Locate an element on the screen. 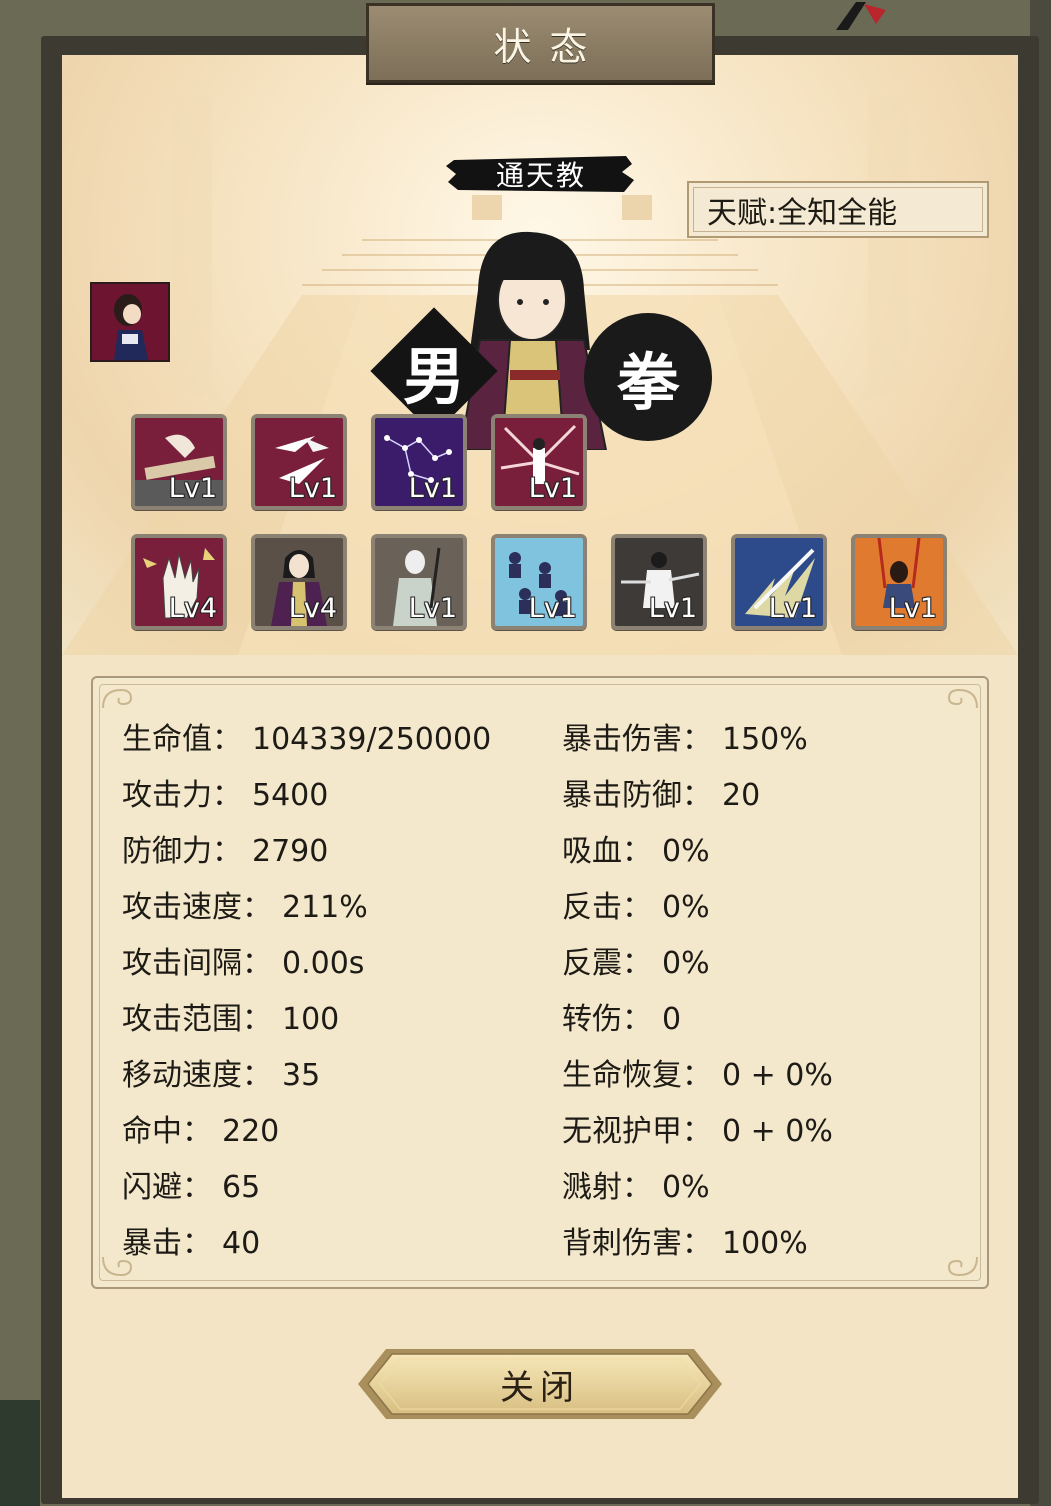 This screenshot has height=1506, width=1051. talent-box: 天赋:全知全能 is located at coordinates (838, 209).